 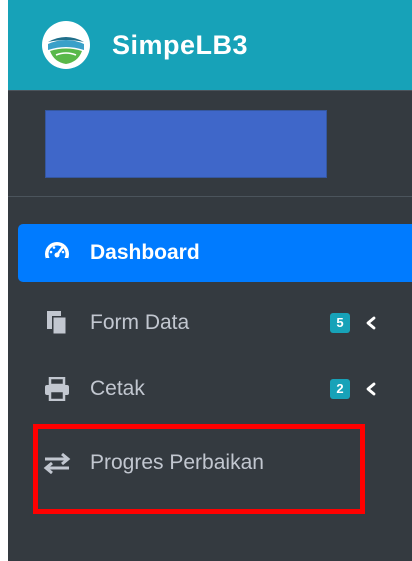 What do you see at coordinates (215, 389) in the screenshot?
I see `nav-item-cetak: Cetak 2` at bounding box center [215, 389].